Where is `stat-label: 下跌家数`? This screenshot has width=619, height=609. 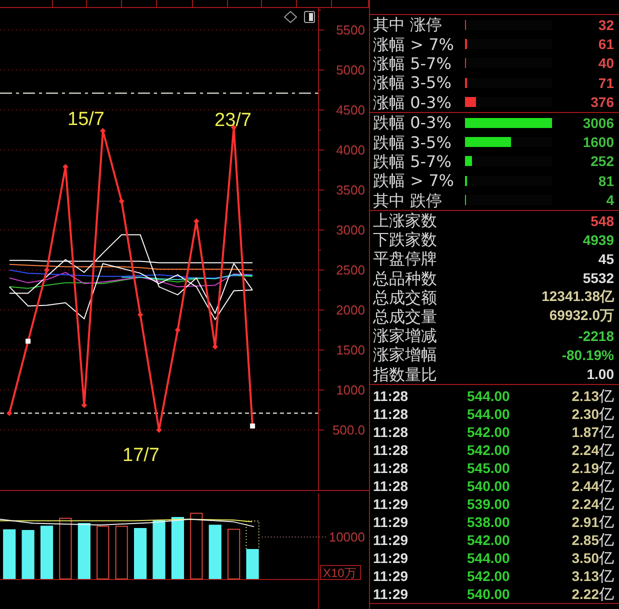 stat-label: 下跌家数 is located at coordinates (405, 240).